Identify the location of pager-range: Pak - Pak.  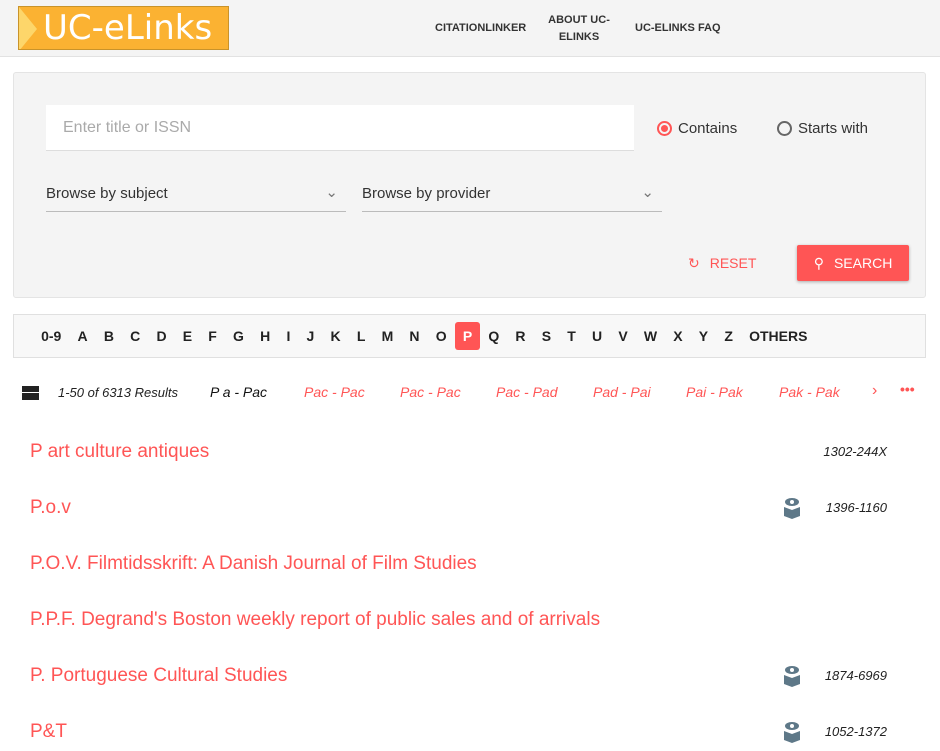
(809, 392).